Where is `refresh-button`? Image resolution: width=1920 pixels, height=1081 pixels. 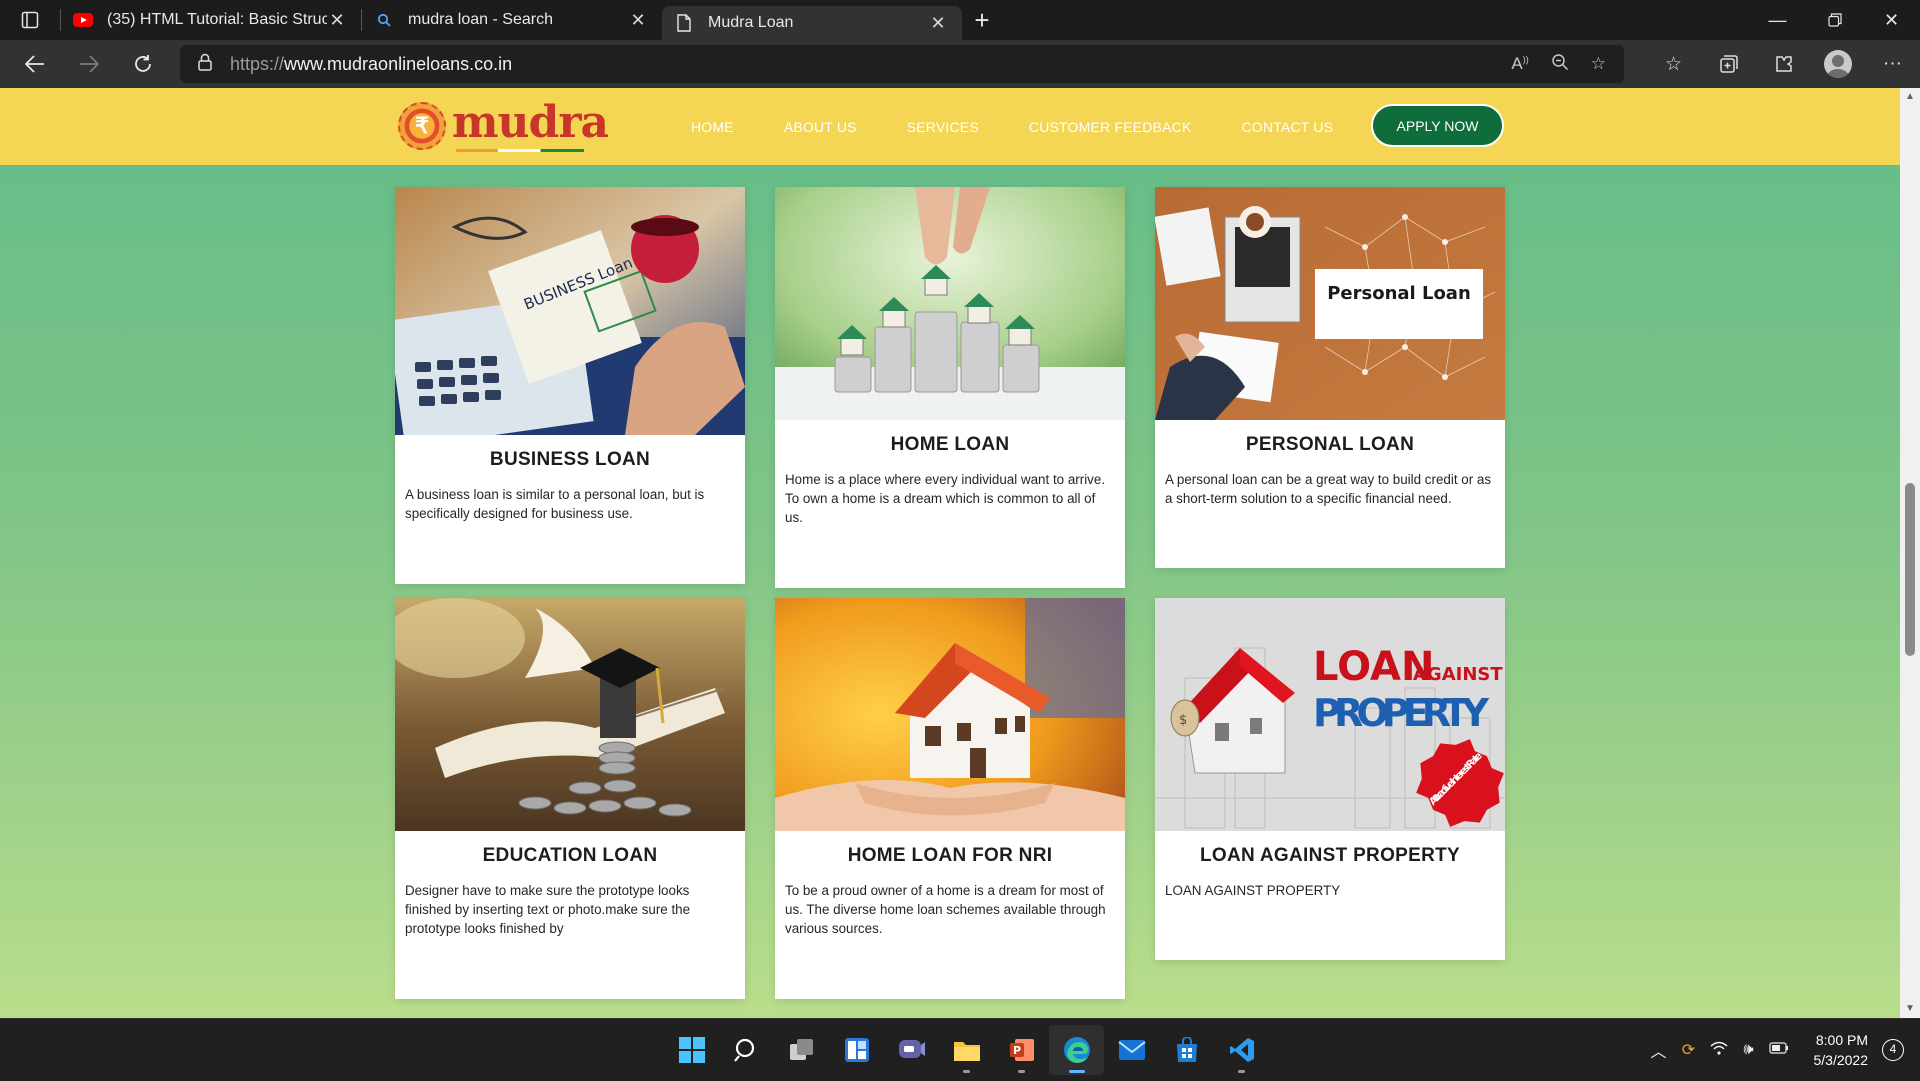
refresh-button is located at coordinates (143, 64).